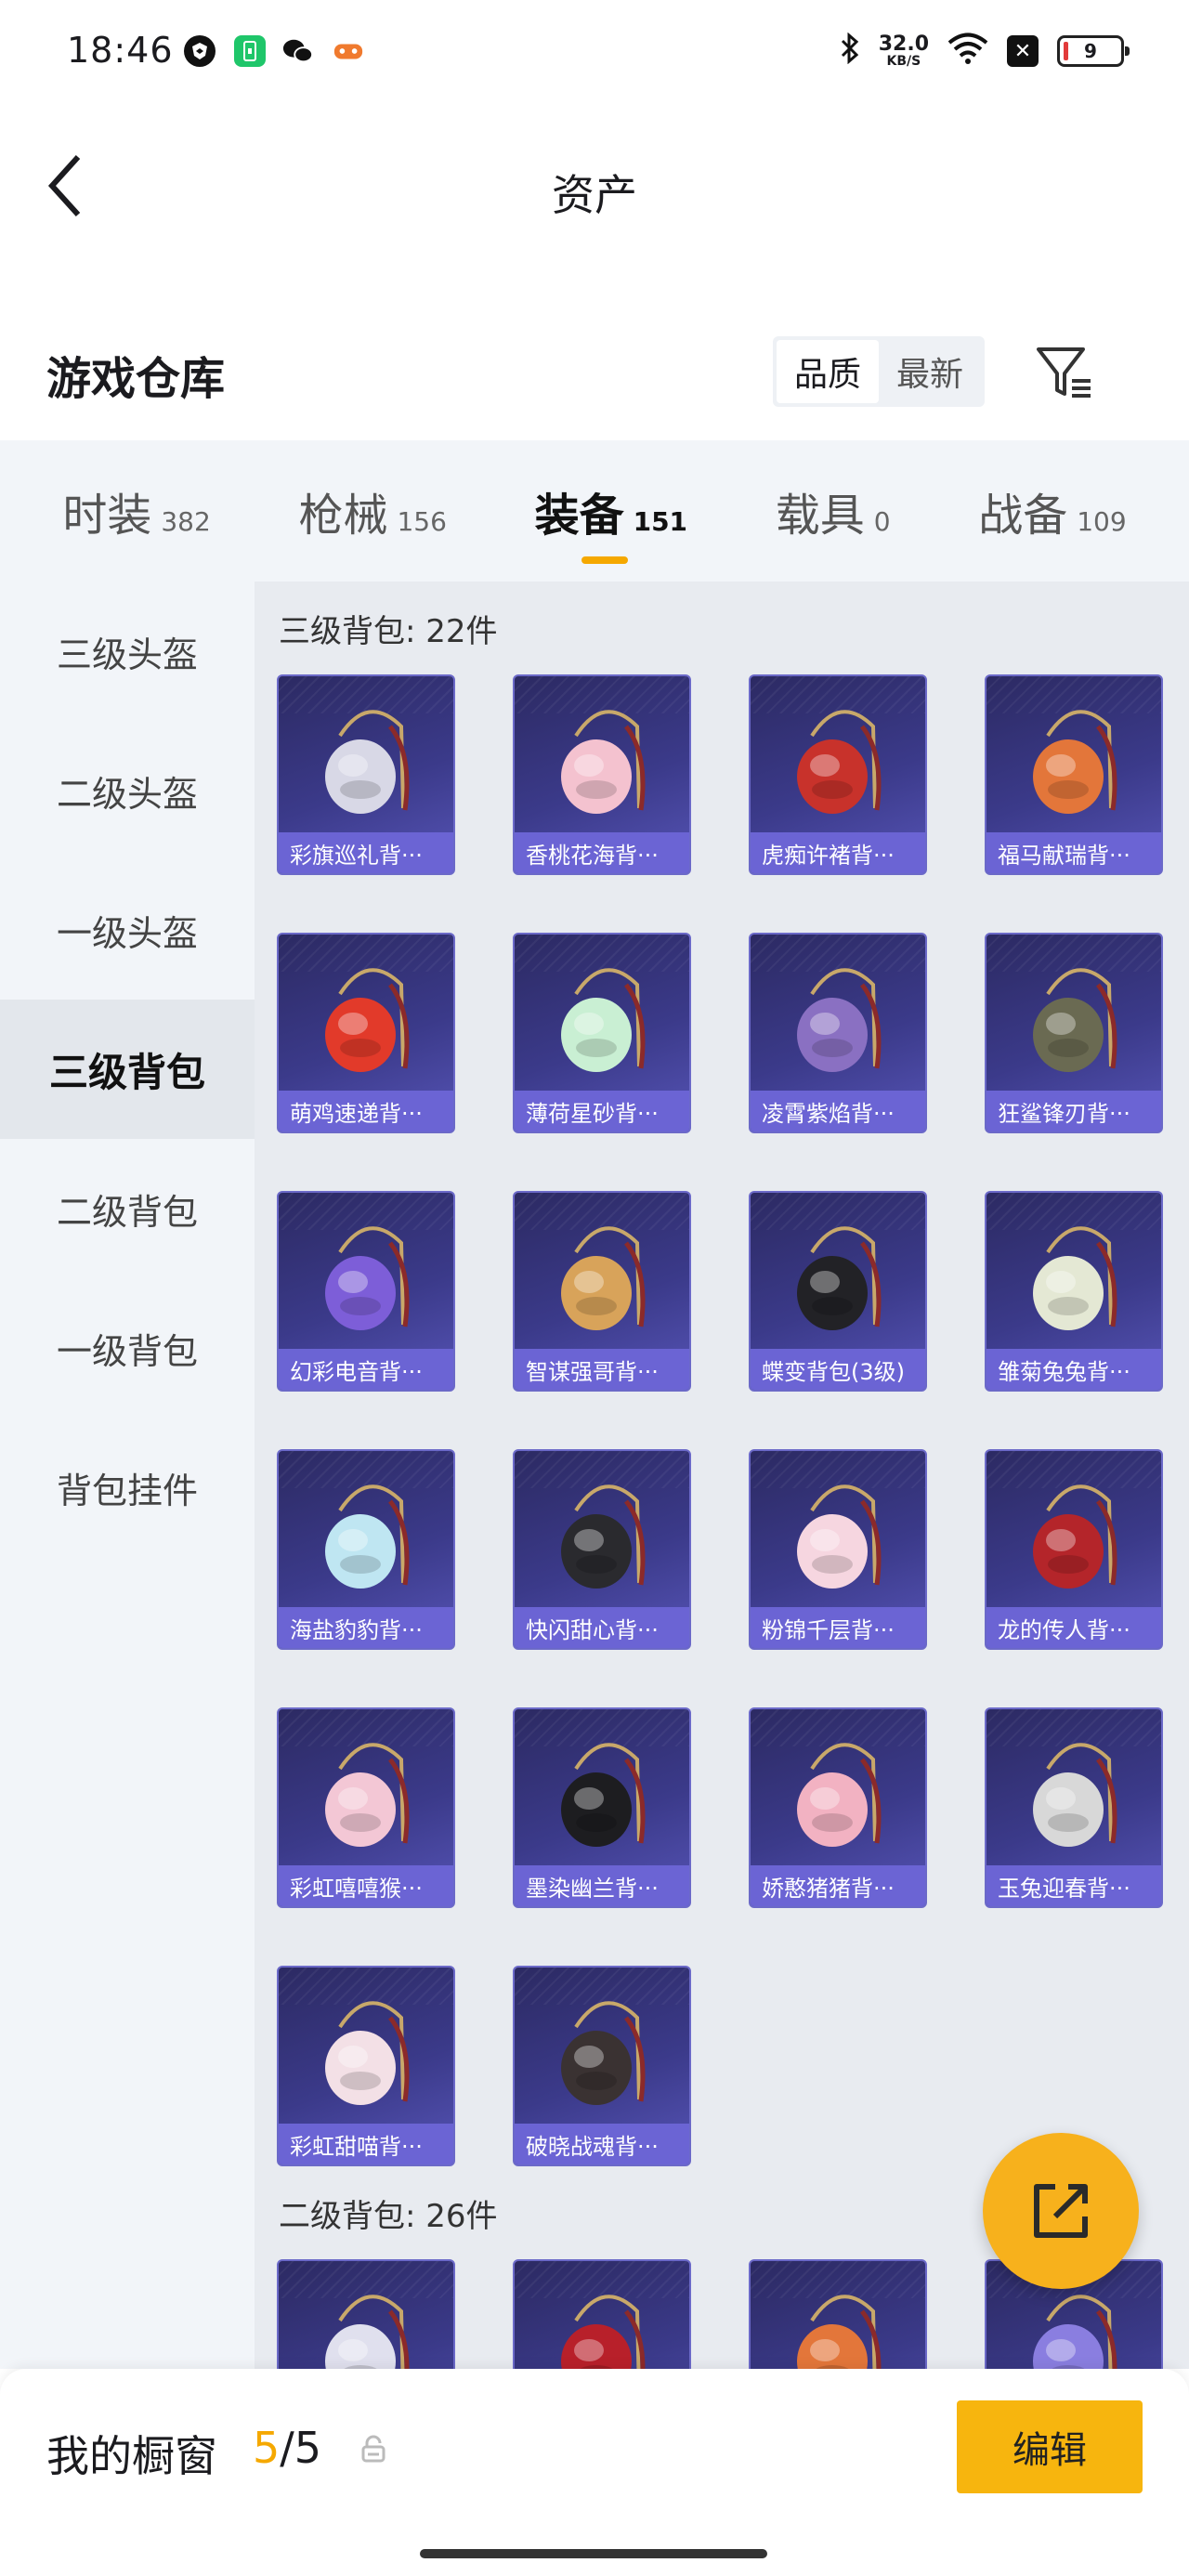 The image size is (1189, 2576). What do you see at coordinates (967, 52) in the screenshot?
I see `wifi-icon` at bounding box center [967, 52].